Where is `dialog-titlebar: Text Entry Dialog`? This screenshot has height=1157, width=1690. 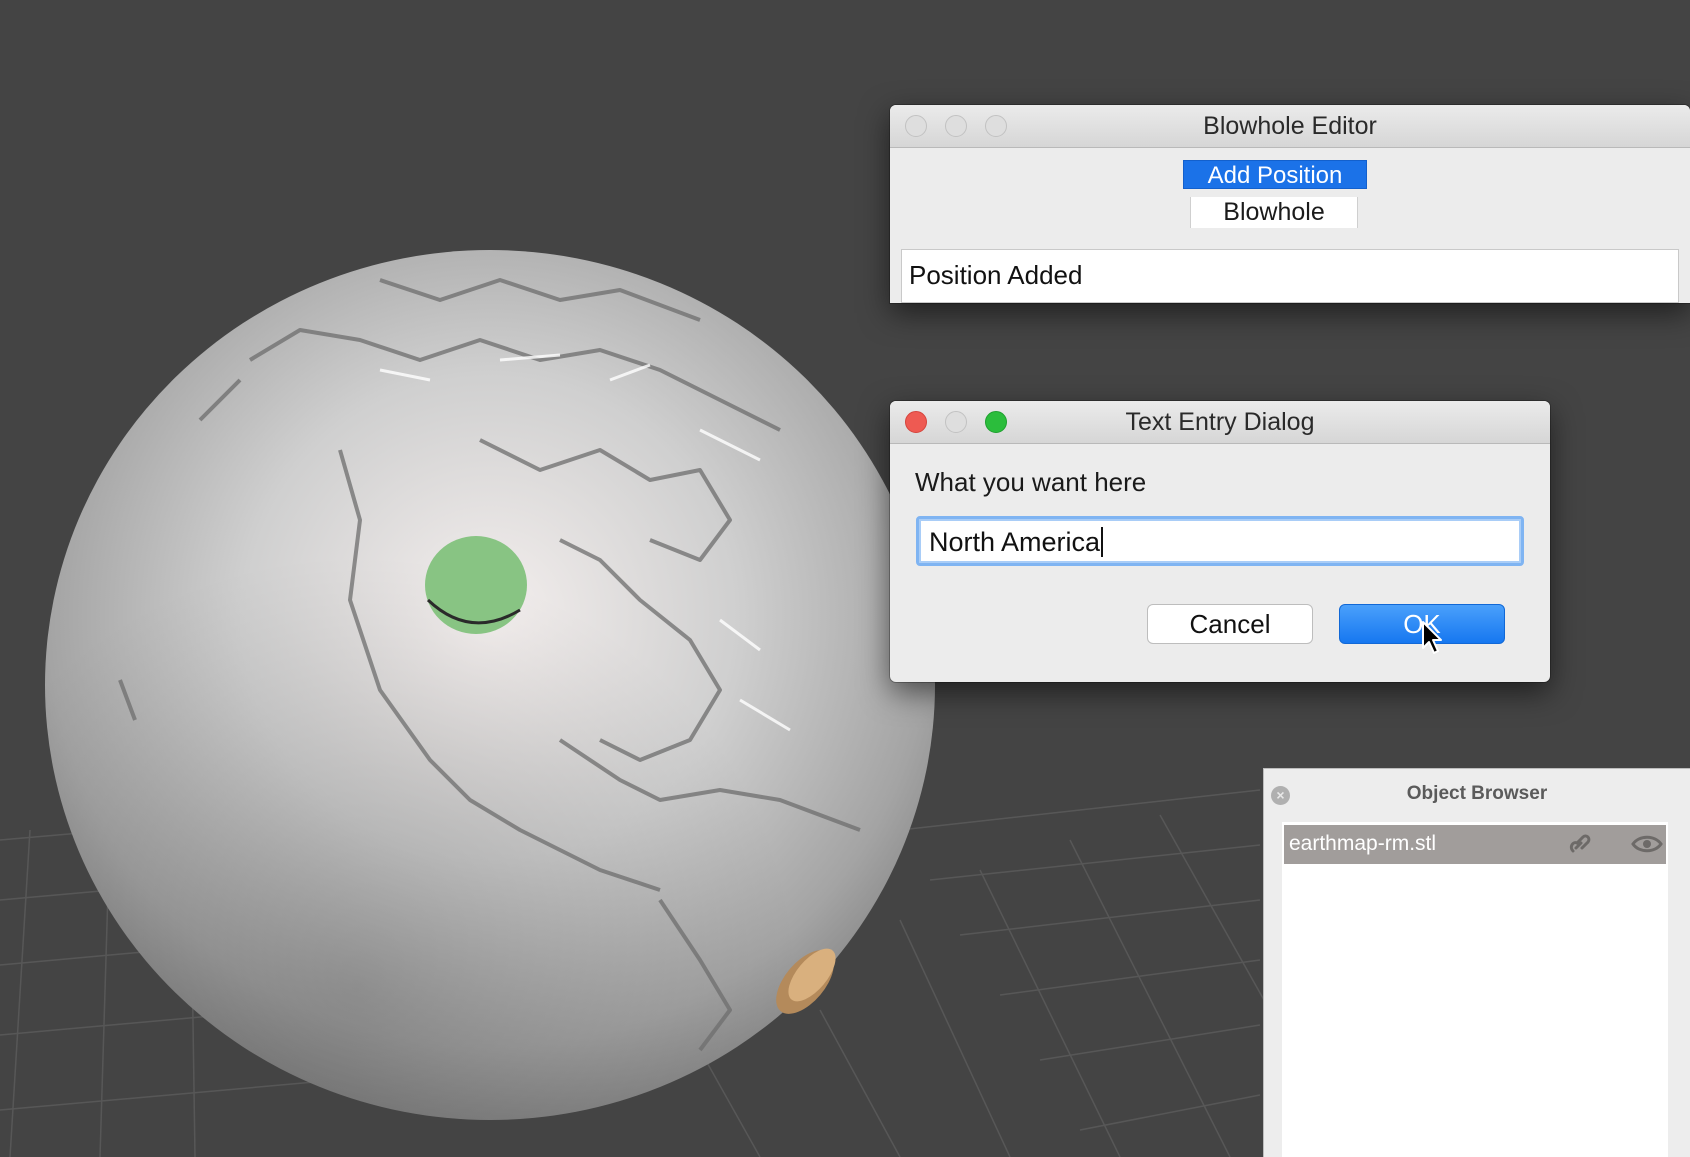
dialog-titlebar: Text Entry Dialog is located at coordinates (1220, 422).